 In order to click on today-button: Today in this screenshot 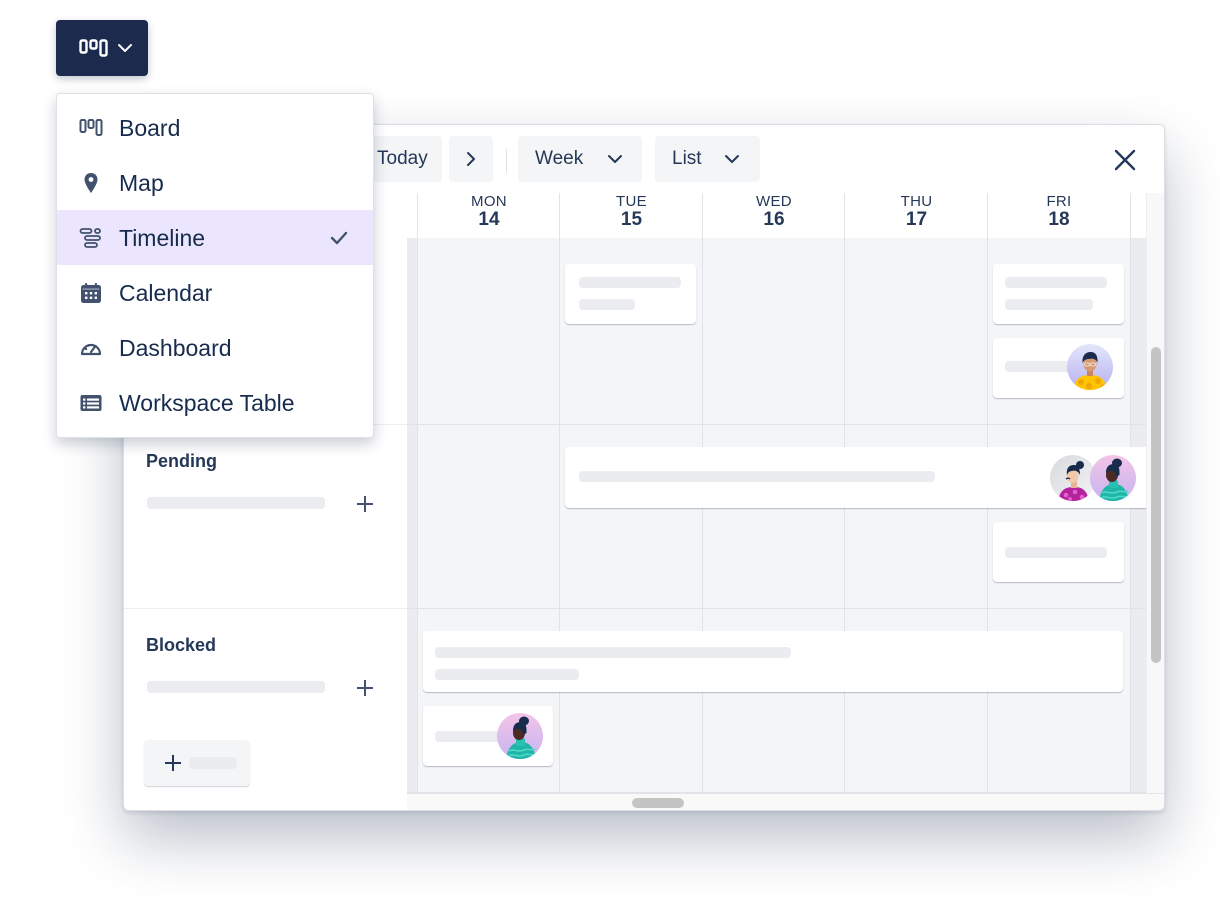, I will do `click(403, 159)`.